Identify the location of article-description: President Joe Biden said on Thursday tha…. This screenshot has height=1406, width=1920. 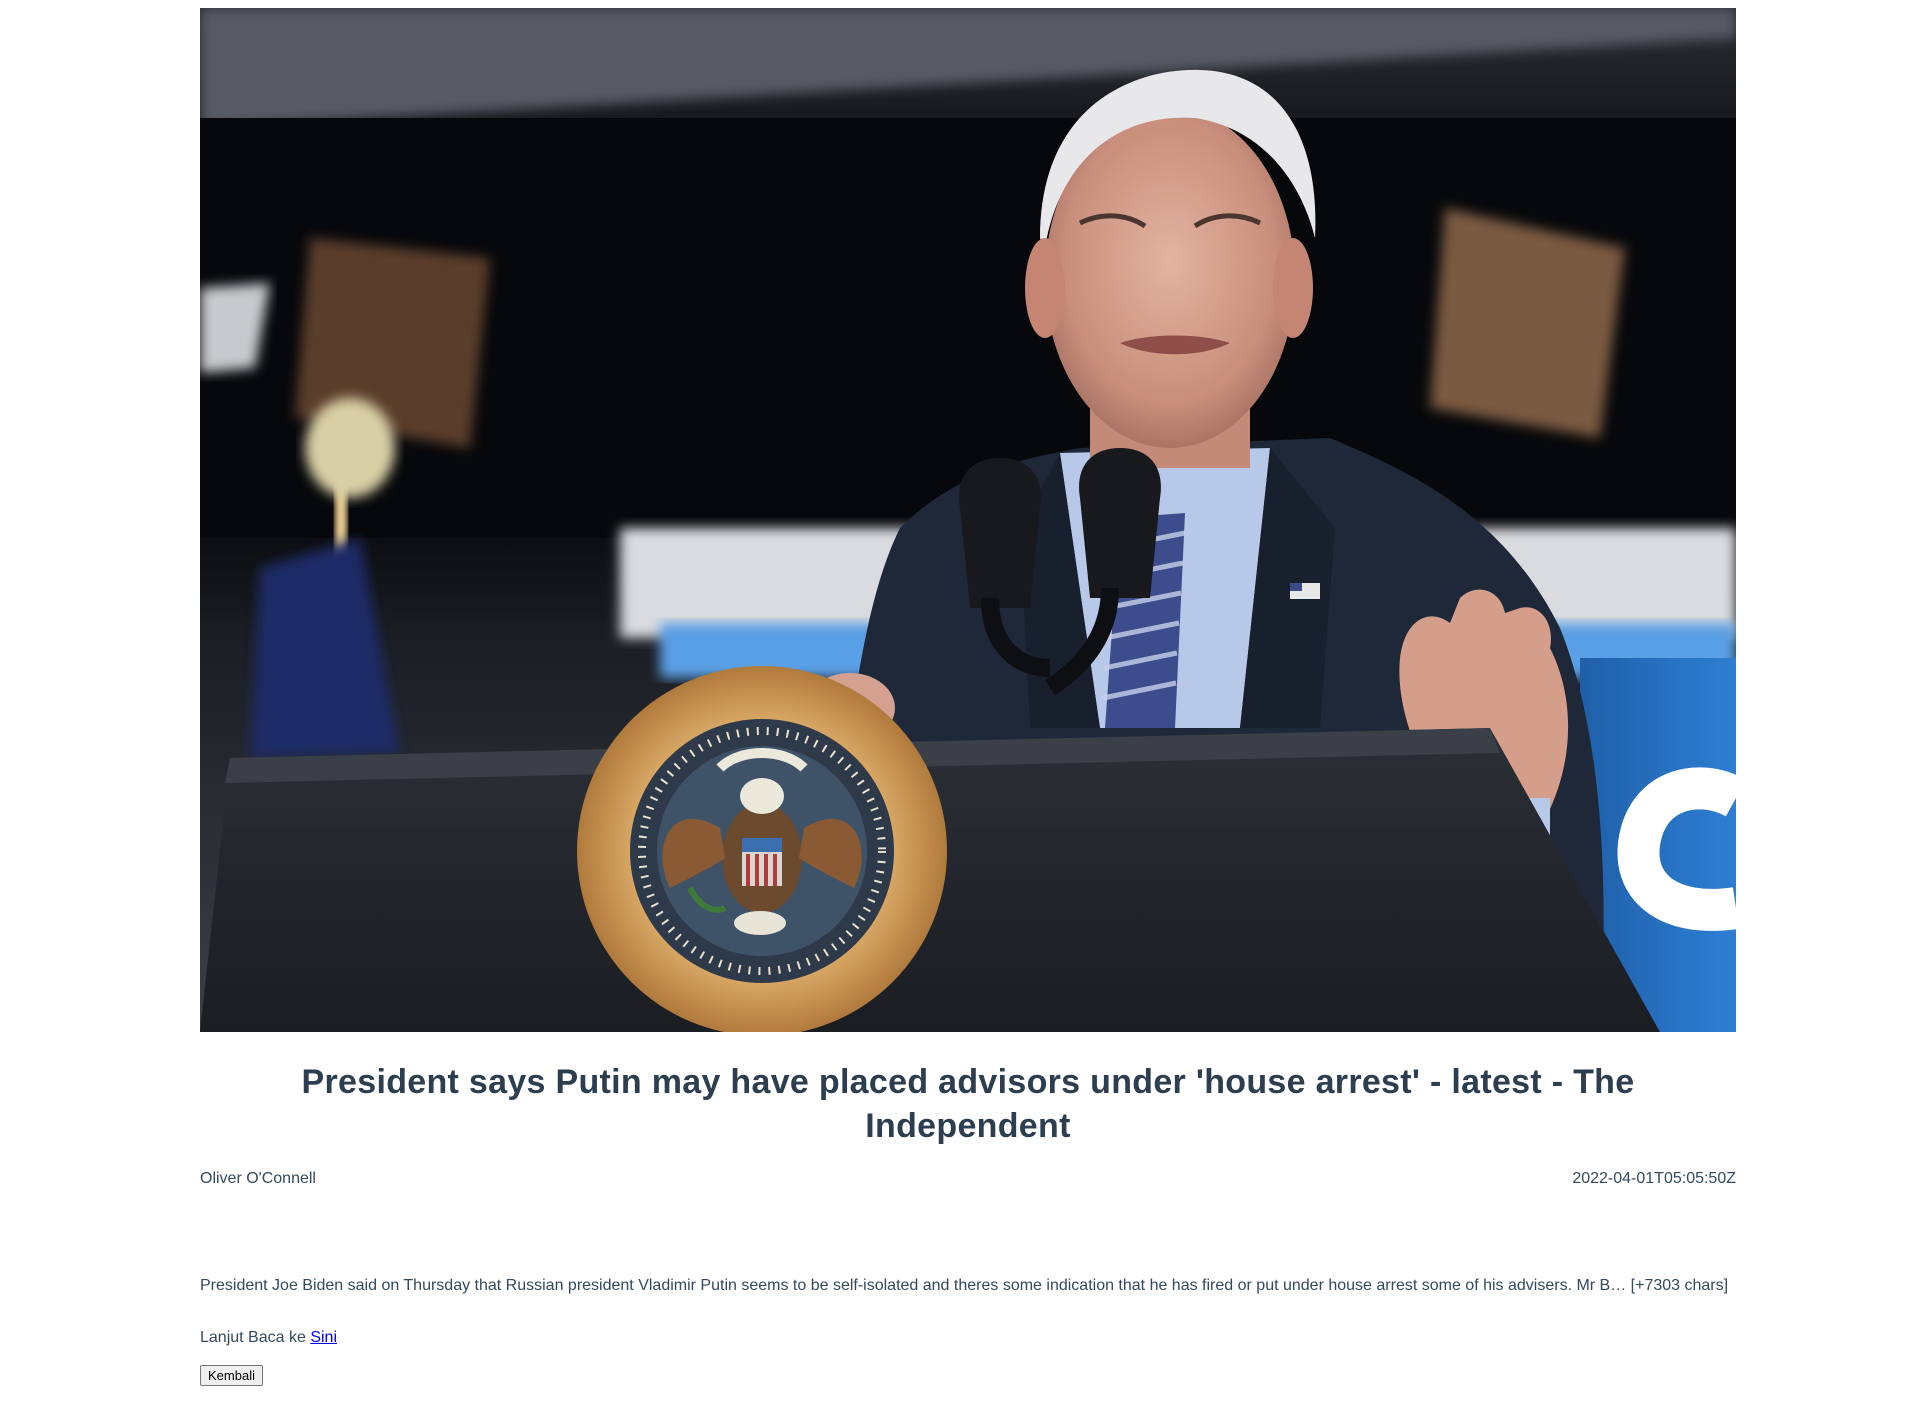
(964, 1285).